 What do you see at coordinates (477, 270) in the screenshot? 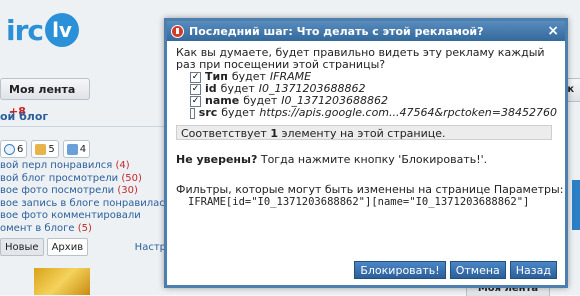
I see `cancel-button: Отмена` at bounding box center [477, 270].